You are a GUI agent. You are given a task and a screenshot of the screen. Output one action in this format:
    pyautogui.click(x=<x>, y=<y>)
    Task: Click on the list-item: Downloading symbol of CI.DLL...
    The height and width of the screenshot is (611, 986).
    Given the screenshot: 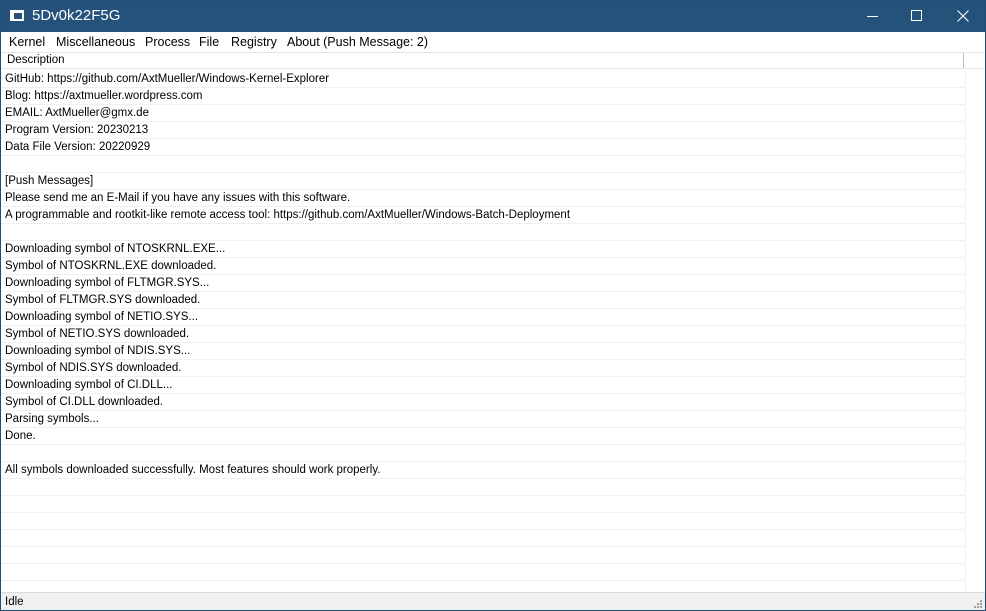 What is the action you would take?
    pyautogui.click(x=483, y=385)
    